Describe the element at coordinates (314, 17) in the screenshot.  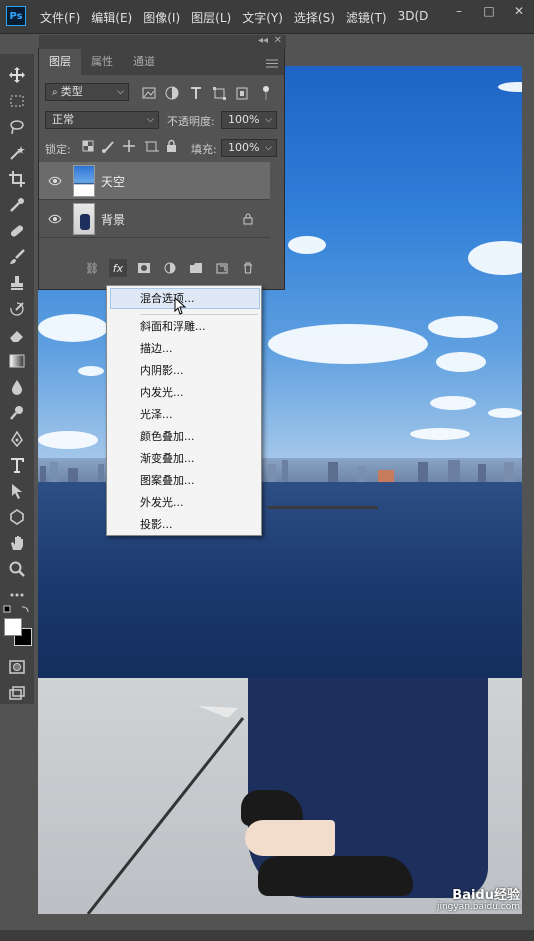
I see `menu-select: 选择(S)` at that location.